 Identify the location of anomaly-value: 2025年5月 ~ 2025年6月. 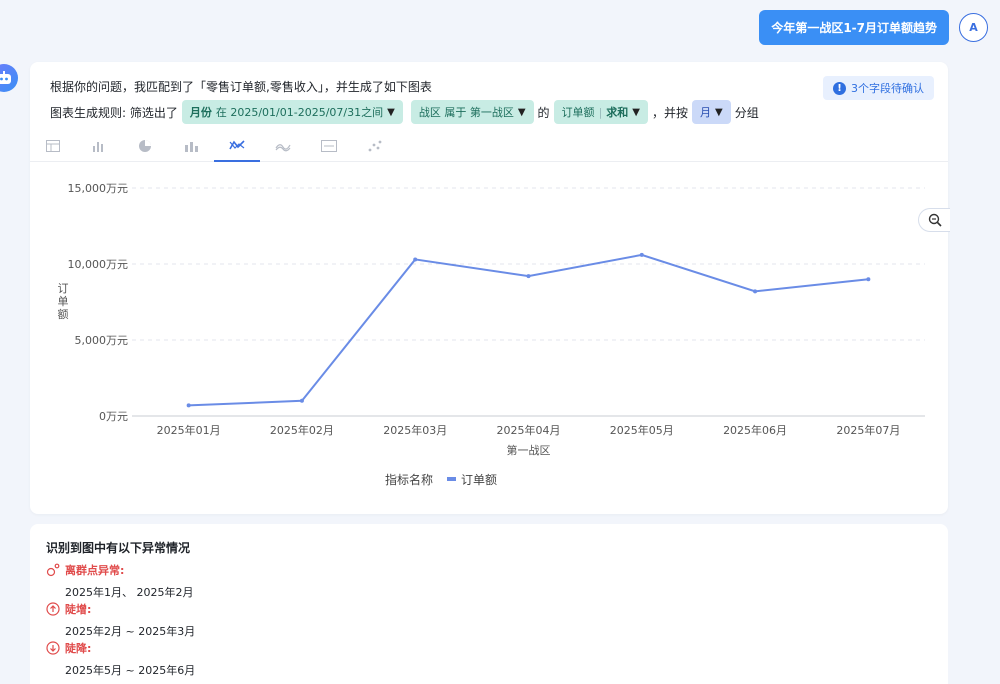
(130, 670).